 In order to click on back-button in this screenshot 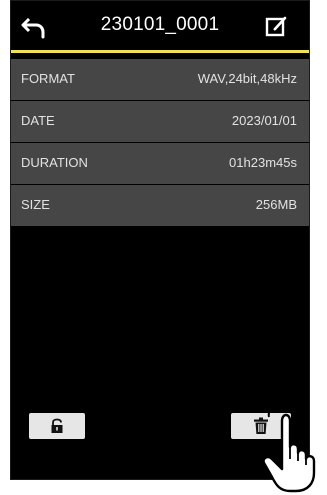, I will do `click(35, 27)`.